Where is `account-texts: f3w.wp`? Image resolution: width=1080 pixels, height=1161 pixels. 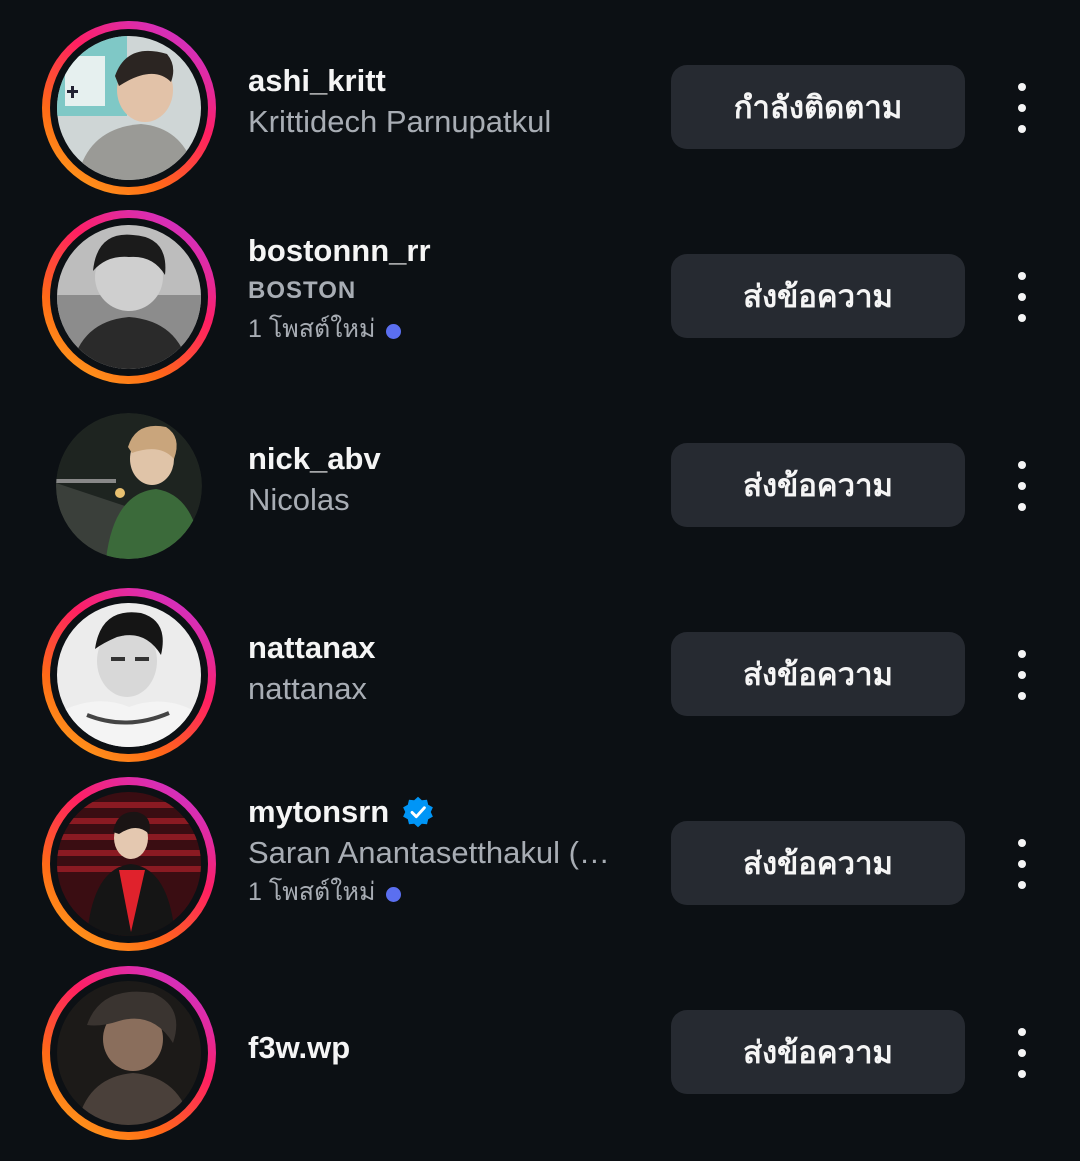 account-texts: f3w.wp is located at coordinates (445, 1048).